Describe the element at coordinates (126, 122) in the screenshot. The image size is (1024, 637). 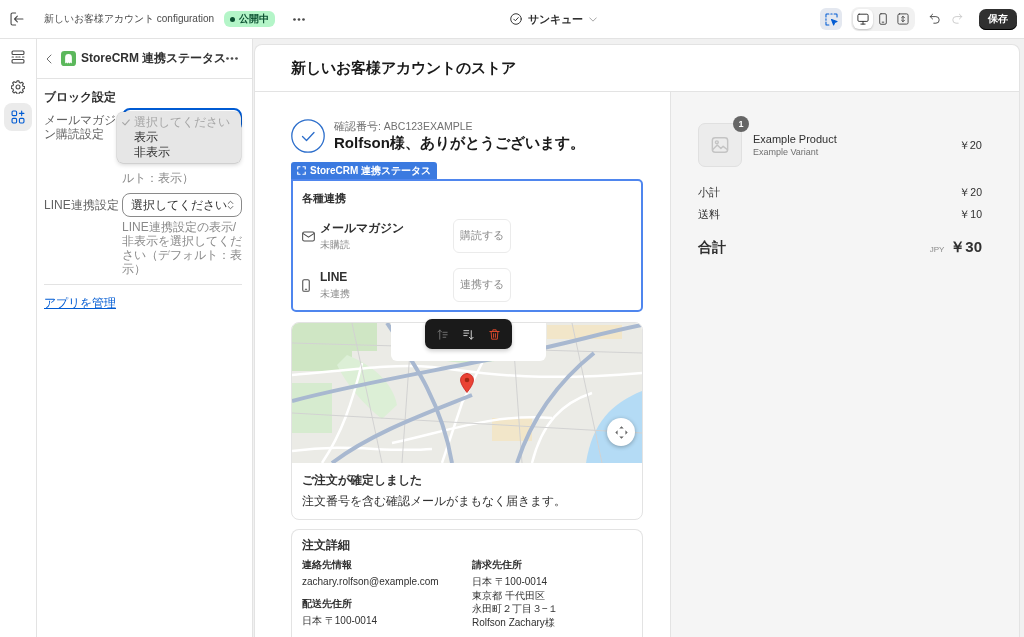
I see `checkmark-icon` at that location.